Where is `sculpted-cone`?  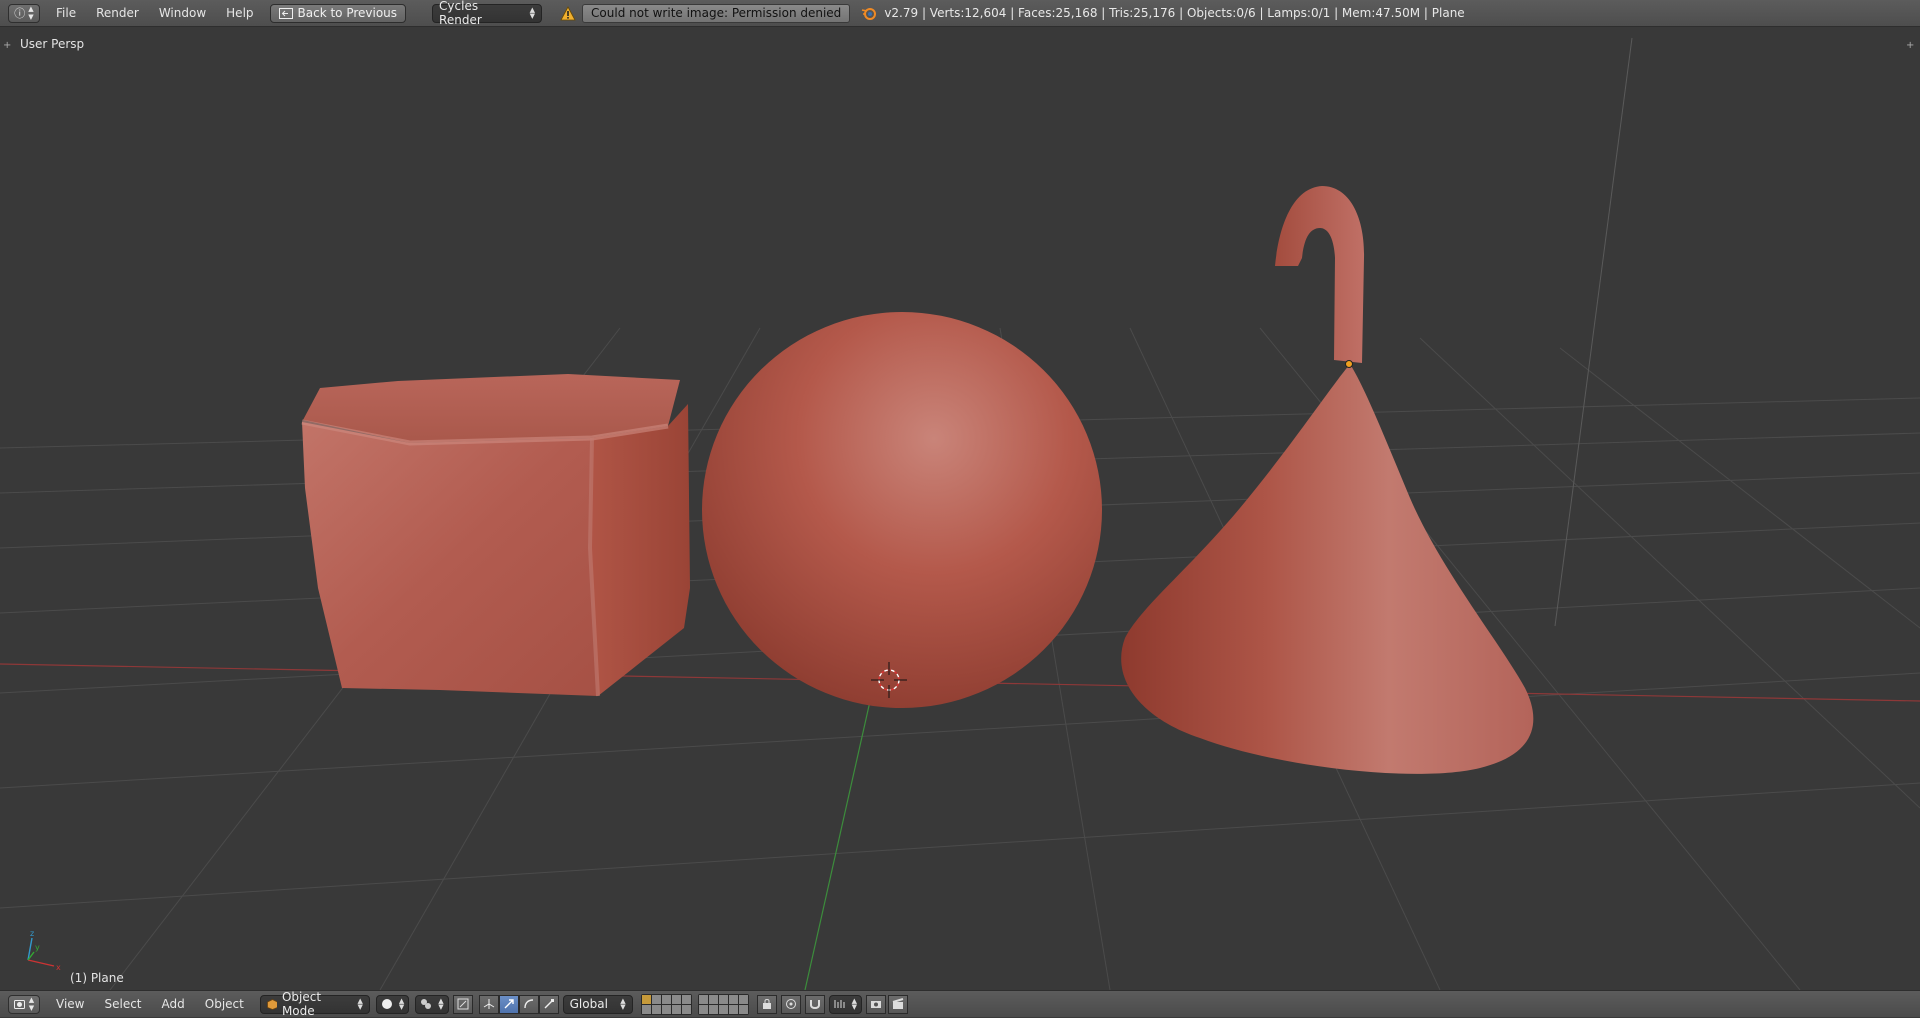
sculpted-cone is located at coordinates (1327, 480).